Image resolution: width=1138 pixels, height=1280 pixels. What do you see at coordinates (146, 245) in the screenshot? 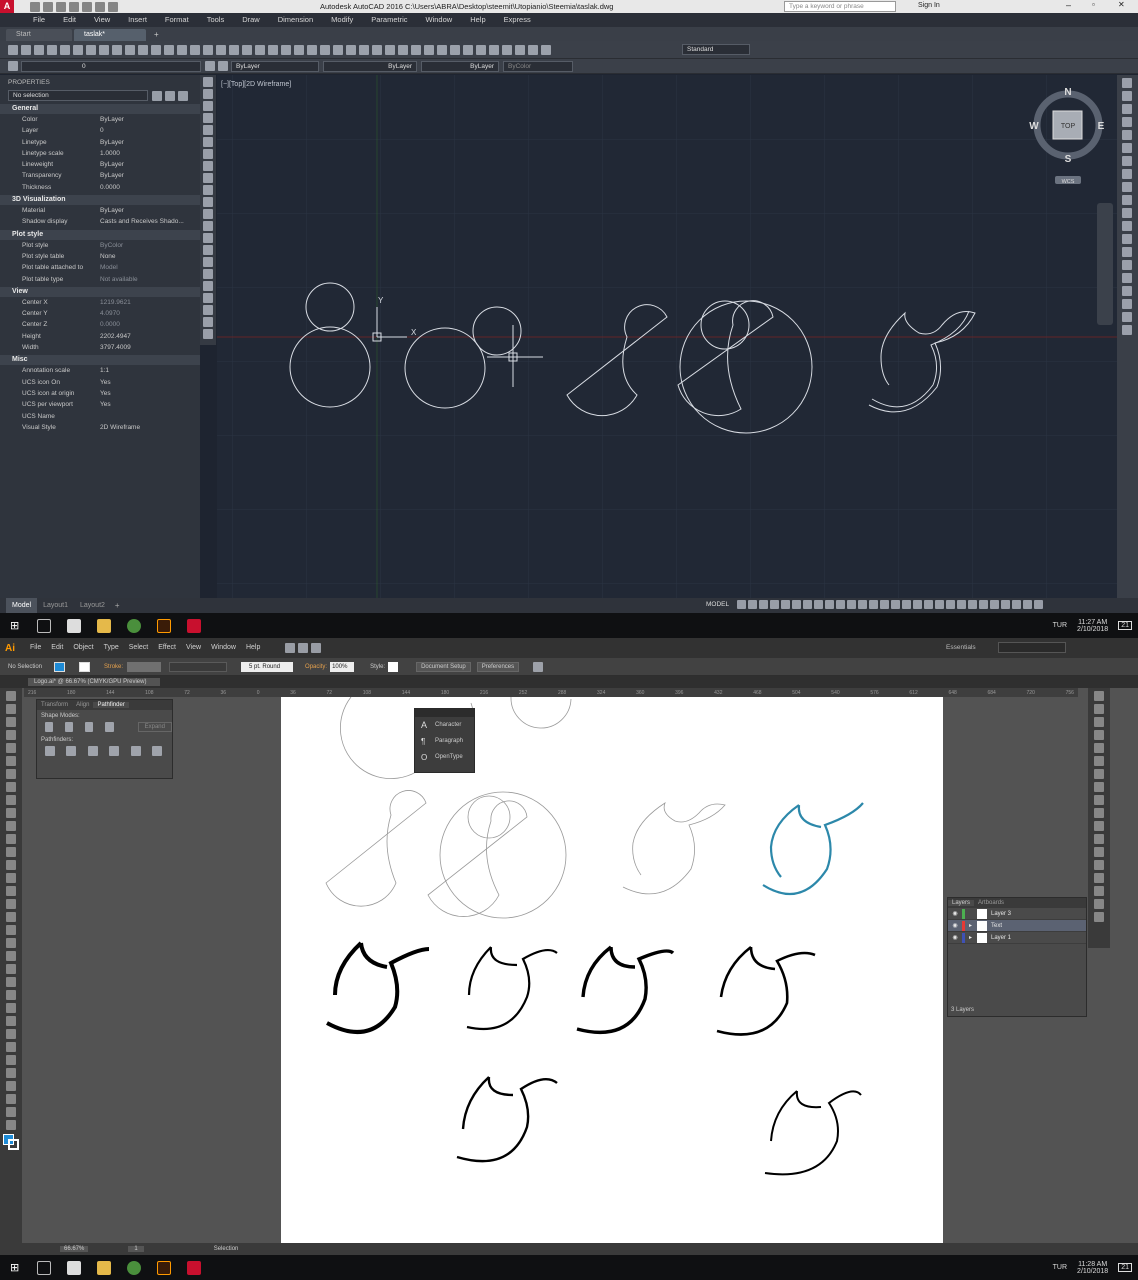
I see `property-value: ByColor` at bounding box center [146, 245].